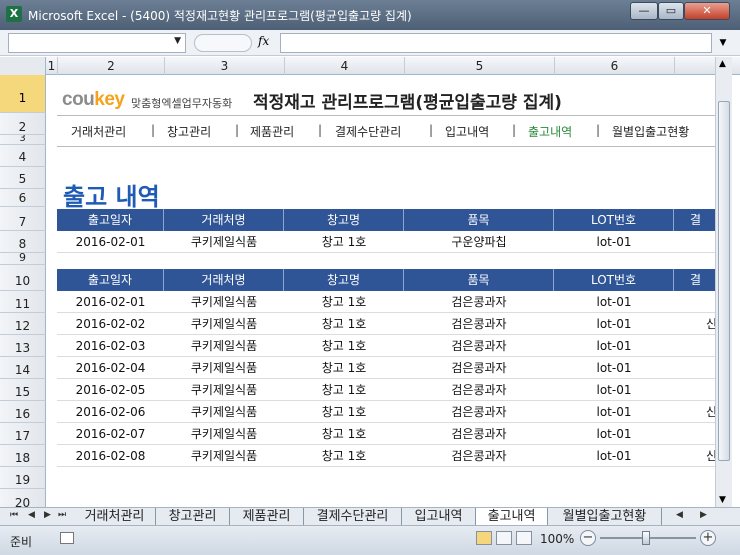 The image size is (740, 555). What do you see at coordinates (263, 41) in the screenshot?
I see `insert-function-icon: fx` at bounding box center [263, 41].